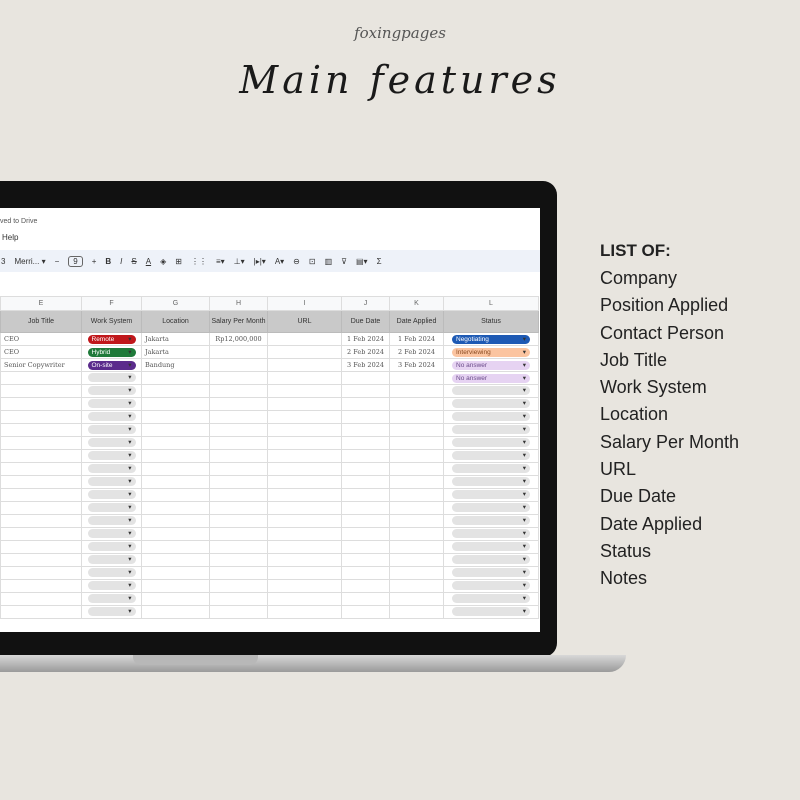 The image size is (800, 800). Describe the element at coordinates (491, 352) in the screenshot. I see `status-cell: Interviewing` at that location.